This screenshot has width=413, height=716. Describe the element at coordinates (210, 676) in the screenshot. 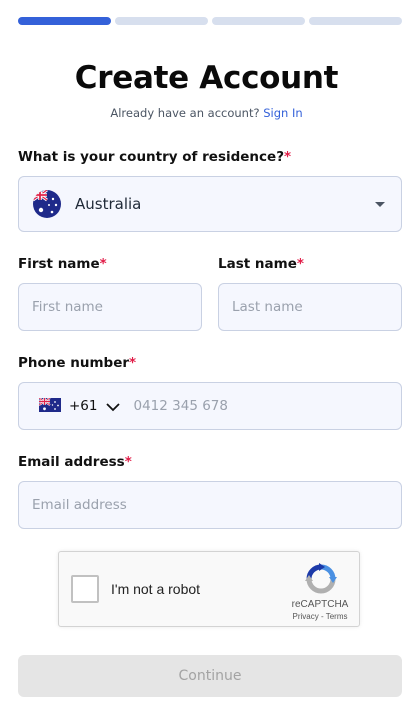

I see `continue-button: Continue` at that location.